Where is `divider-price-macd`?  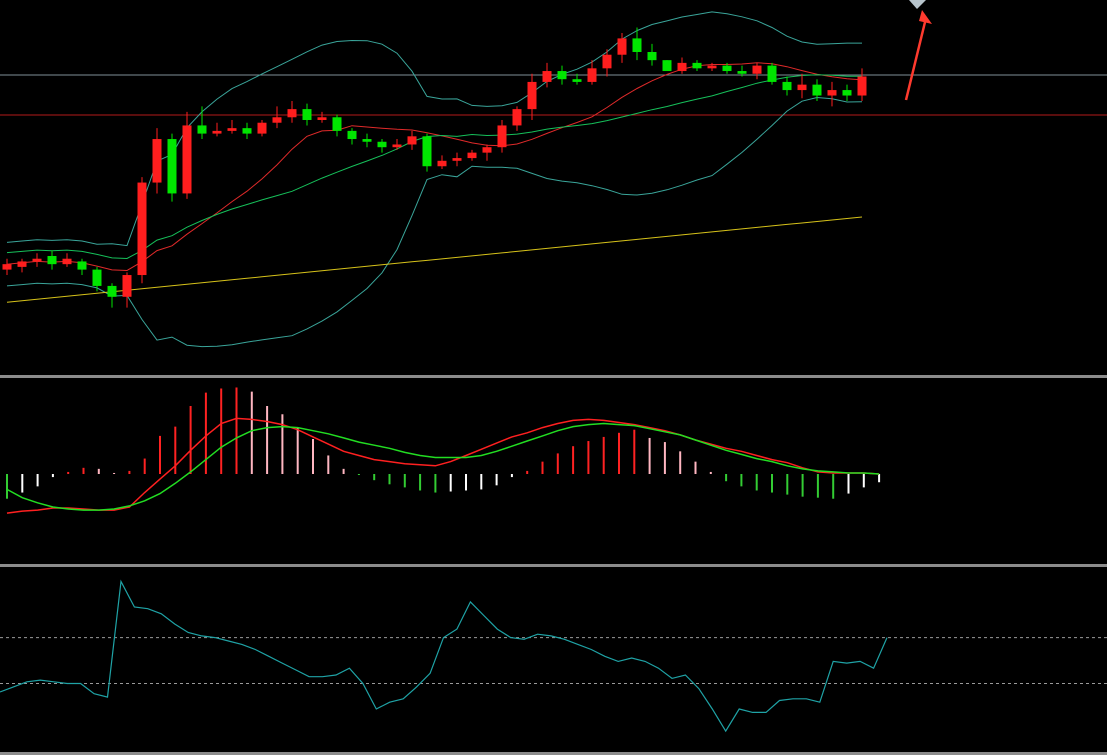 divider-price-macd is located at coordinates (553, 376).